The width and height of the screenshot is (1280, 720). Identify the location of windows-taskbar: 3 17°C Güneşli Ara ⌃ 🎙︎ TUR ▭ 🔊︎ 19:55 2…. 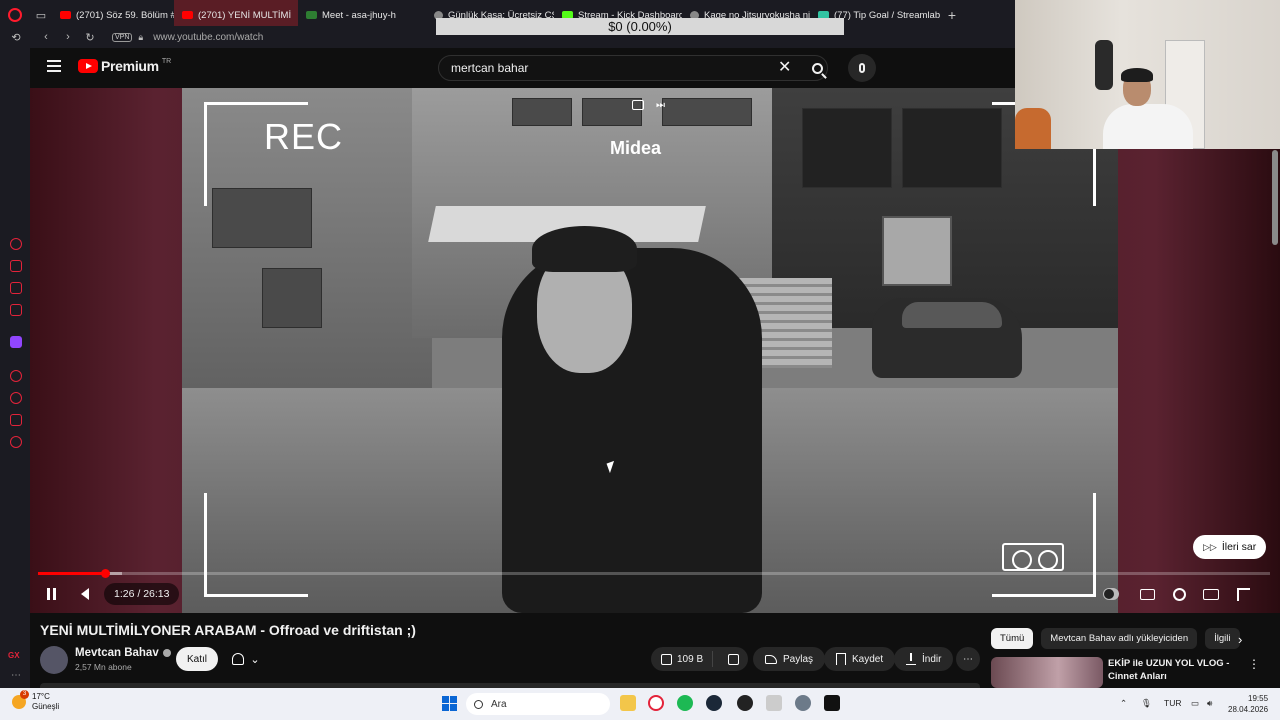
(640, 704).